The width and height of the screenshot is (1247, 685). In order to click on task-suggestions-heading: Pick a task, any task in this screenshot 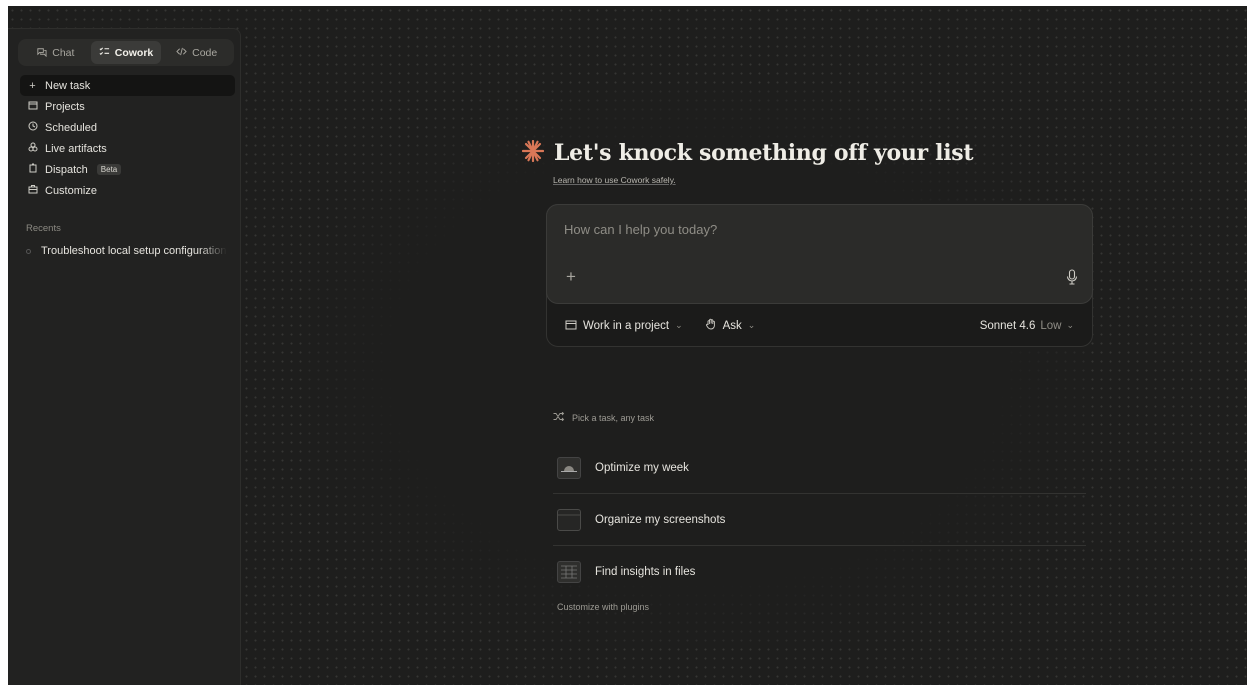, I will do `click(603, 417)`.